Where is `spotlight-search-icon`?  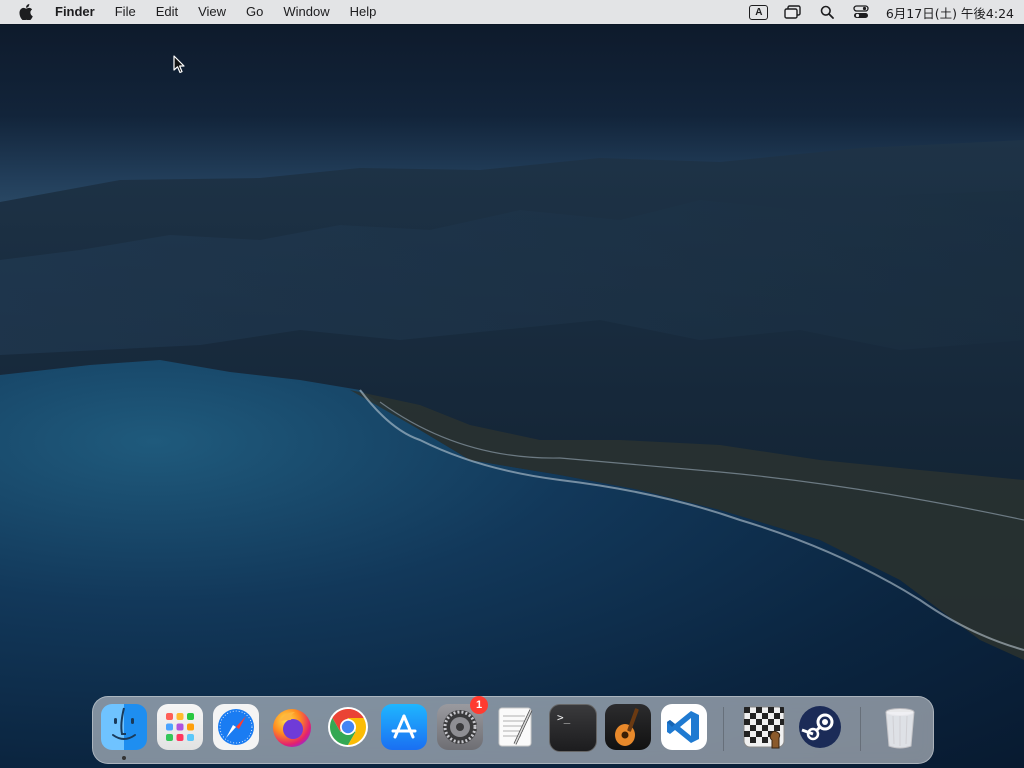
spotlight-search-icon is located at coordinates (827, 12).